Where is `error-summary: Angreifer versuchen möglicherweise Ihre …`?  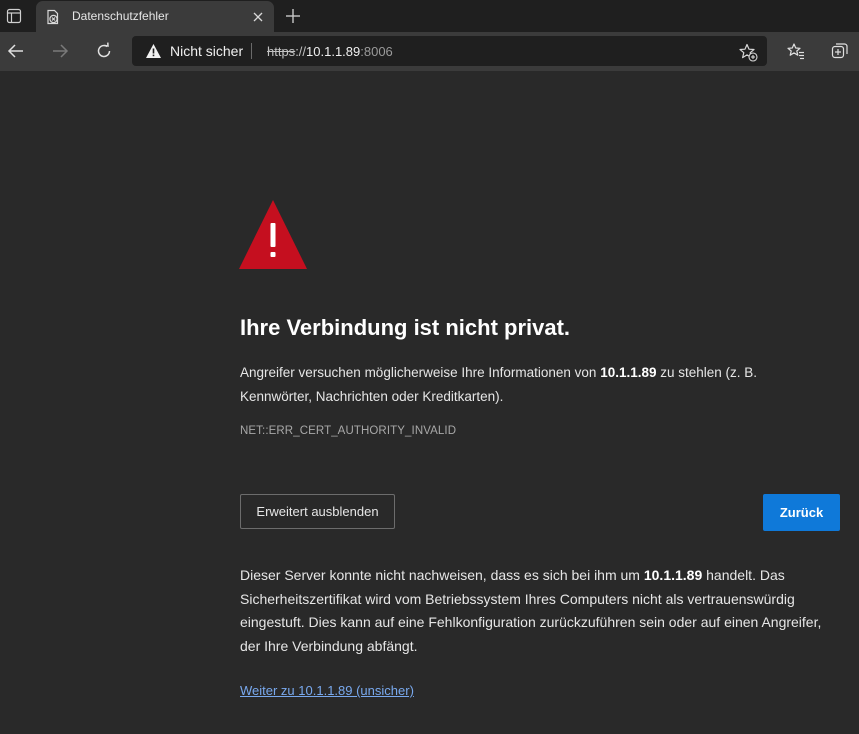 error-summary: Angreifer versuchen möglicherweise Ihre … is located at coordinates (520, 385).